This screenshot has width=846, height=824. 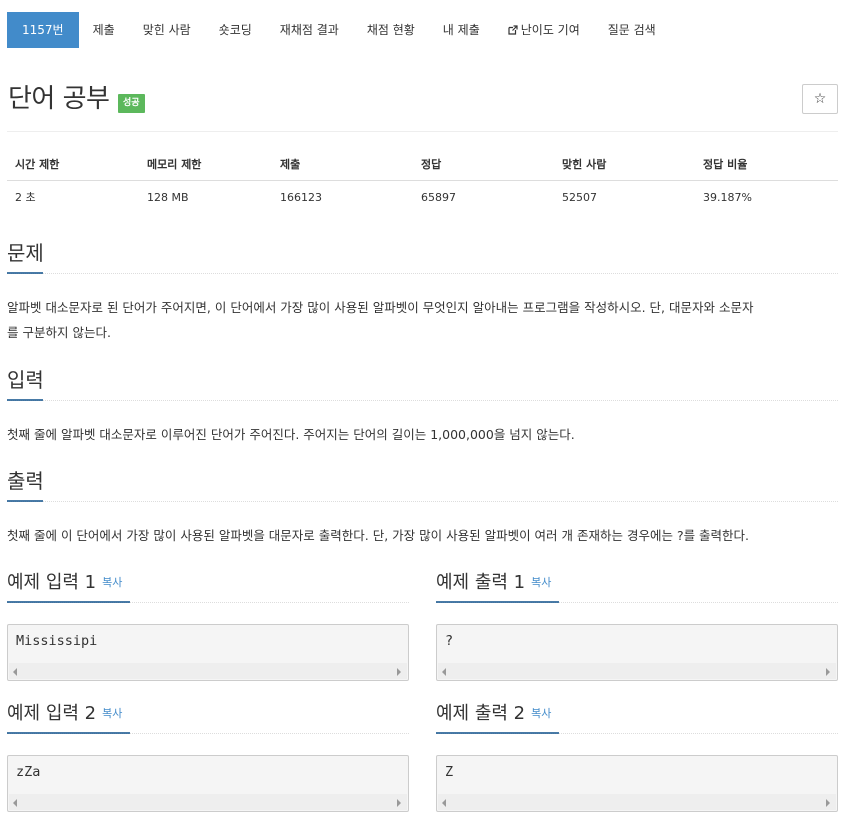 What do you see at coordinates (637, 585) in the screenshot?
I see `sample-header: 예제 출력 1 복사` at bounding box center [637, 585].